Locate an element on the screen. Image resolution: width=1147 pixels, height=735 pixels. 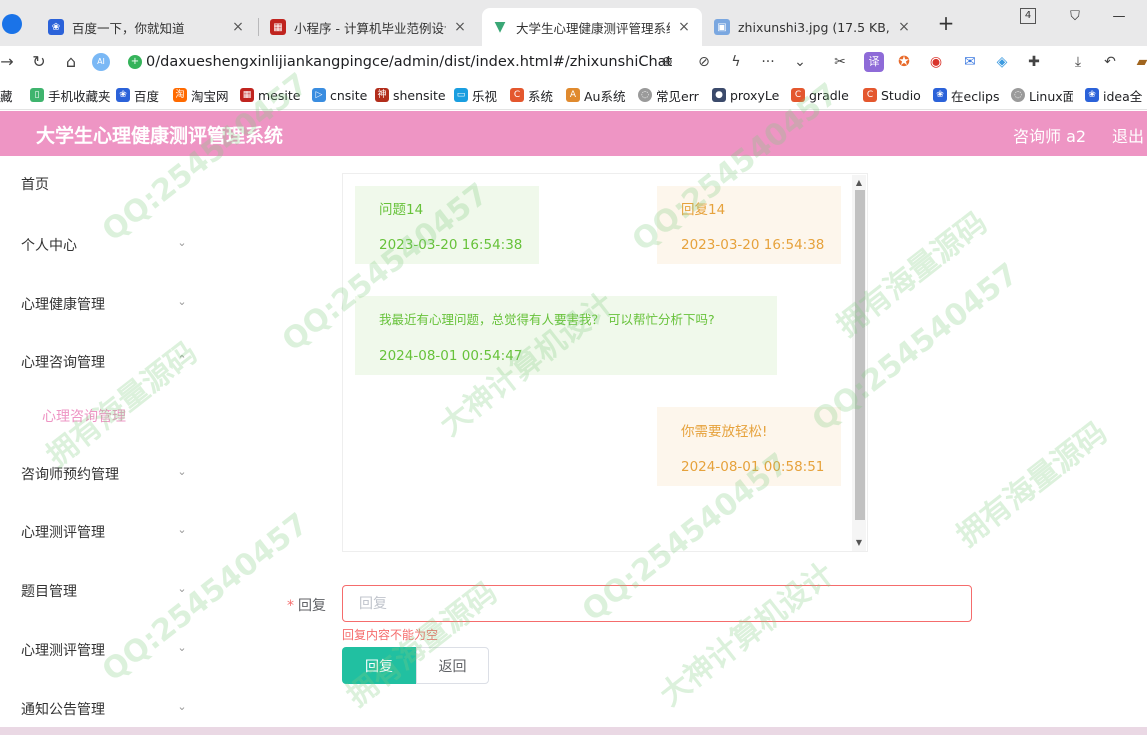
tab-title: 小程序 - 计算机毕业范例设计 is located at coordinates (370, 28).